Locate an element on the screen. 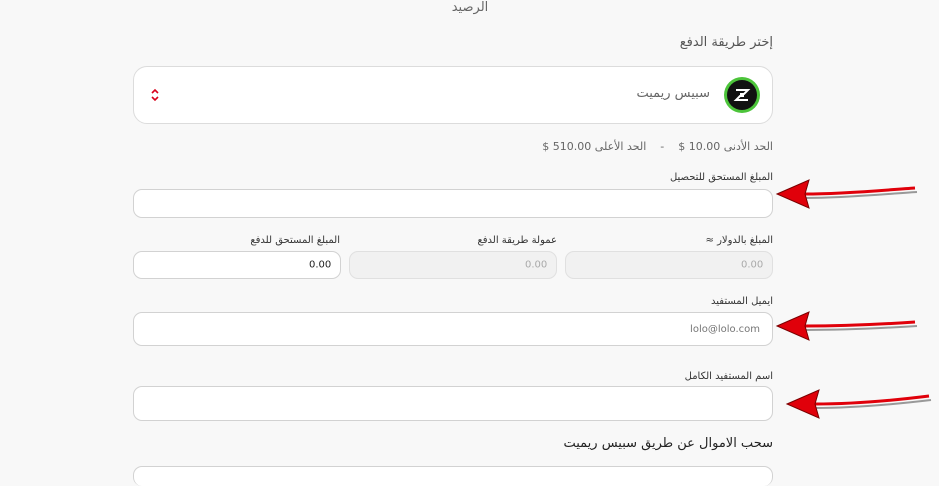 The height and width of the screenshot is (486, 939). email-label: ايميل المستفيد is located at coordinates (742, 301).